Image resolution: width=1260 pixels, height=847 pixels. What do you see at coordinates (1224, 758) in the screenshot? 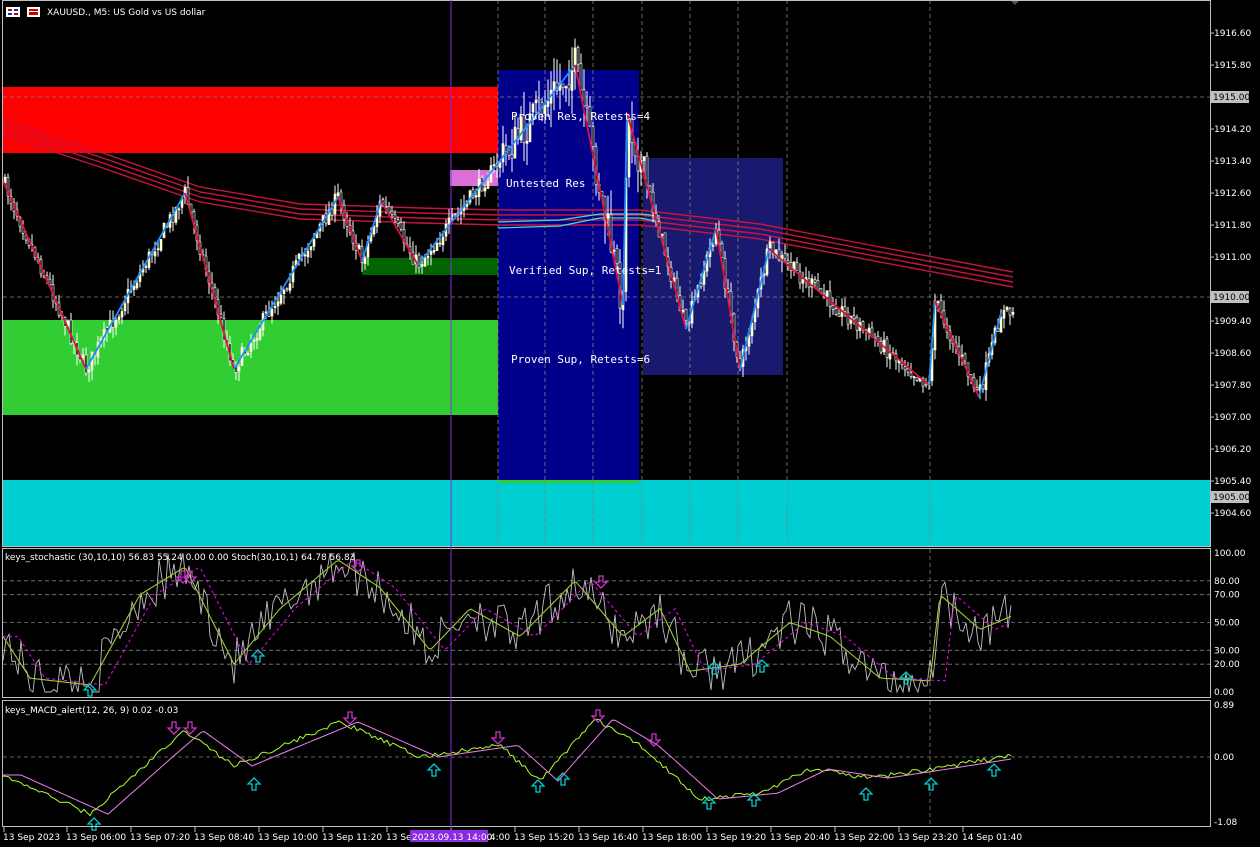
I see `macd-tick-label: 0.00` at bounding box center [1224, 758].